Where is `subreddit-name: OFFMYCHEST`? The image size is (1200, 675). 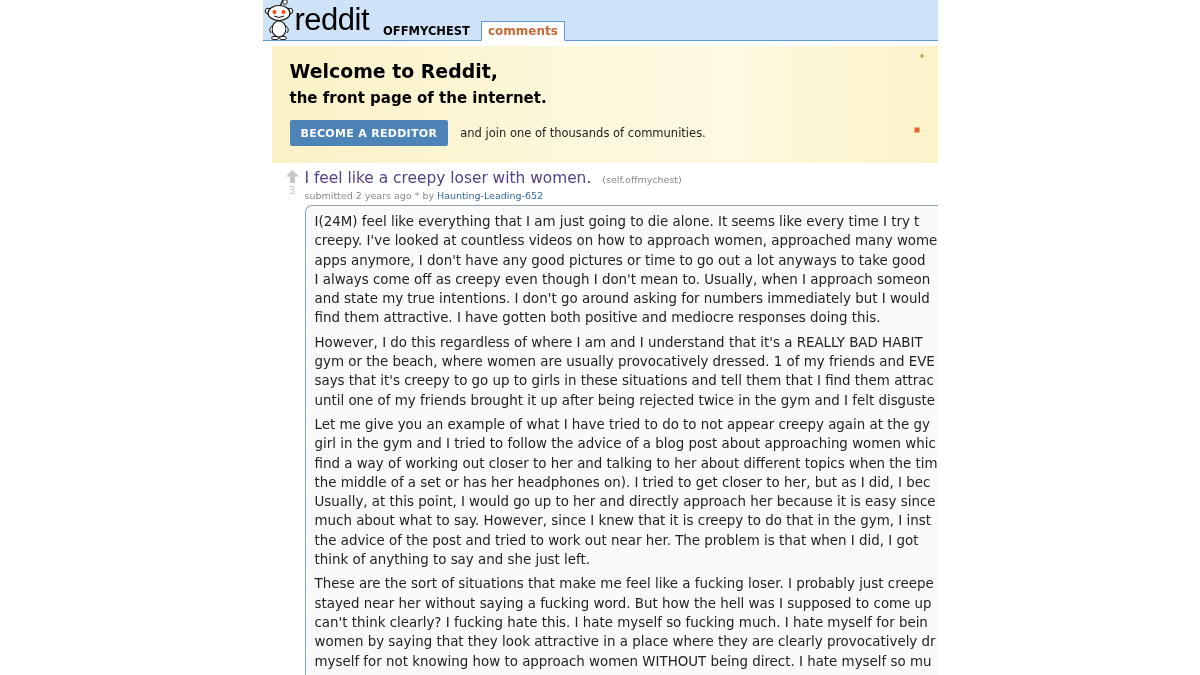
subreddit-name: OFFMYCHEST is located at coordinates (426, 31).